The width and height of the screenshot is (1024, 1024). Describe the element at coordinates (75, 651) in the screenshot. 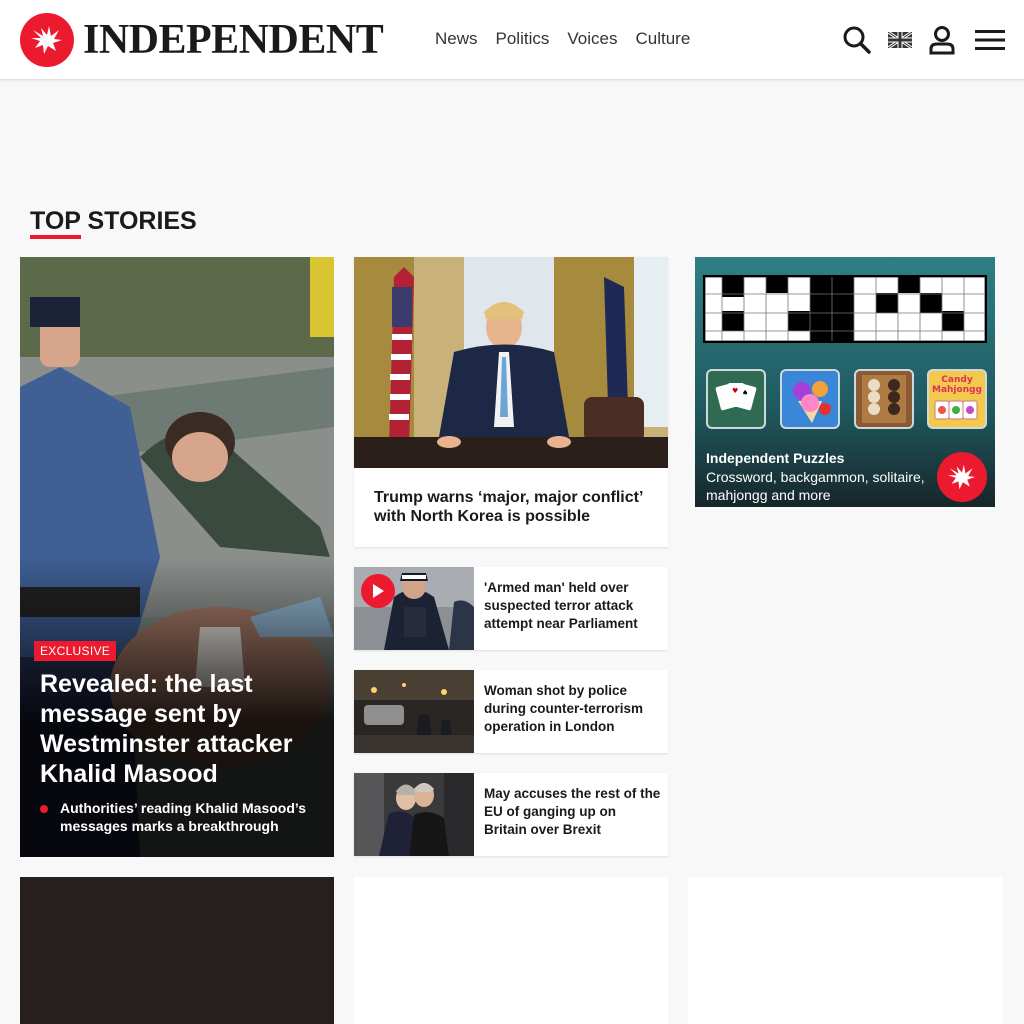

I see `exclusive-badge: EXCLUSIVE` at that location.